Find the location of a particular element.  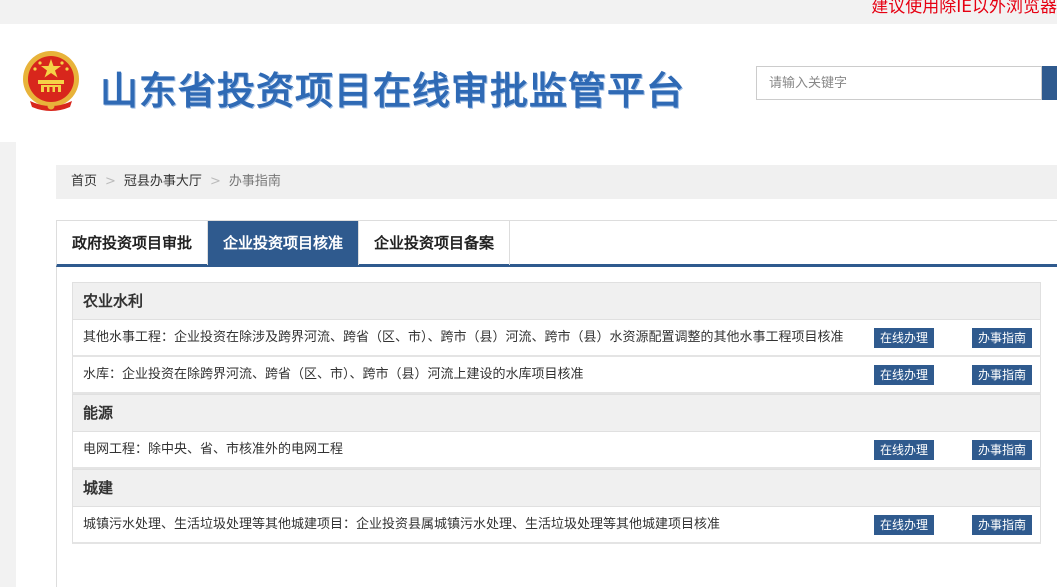

site-title: 山东省投资项目在线审批监管平台 is located at coordinates (393, 91).